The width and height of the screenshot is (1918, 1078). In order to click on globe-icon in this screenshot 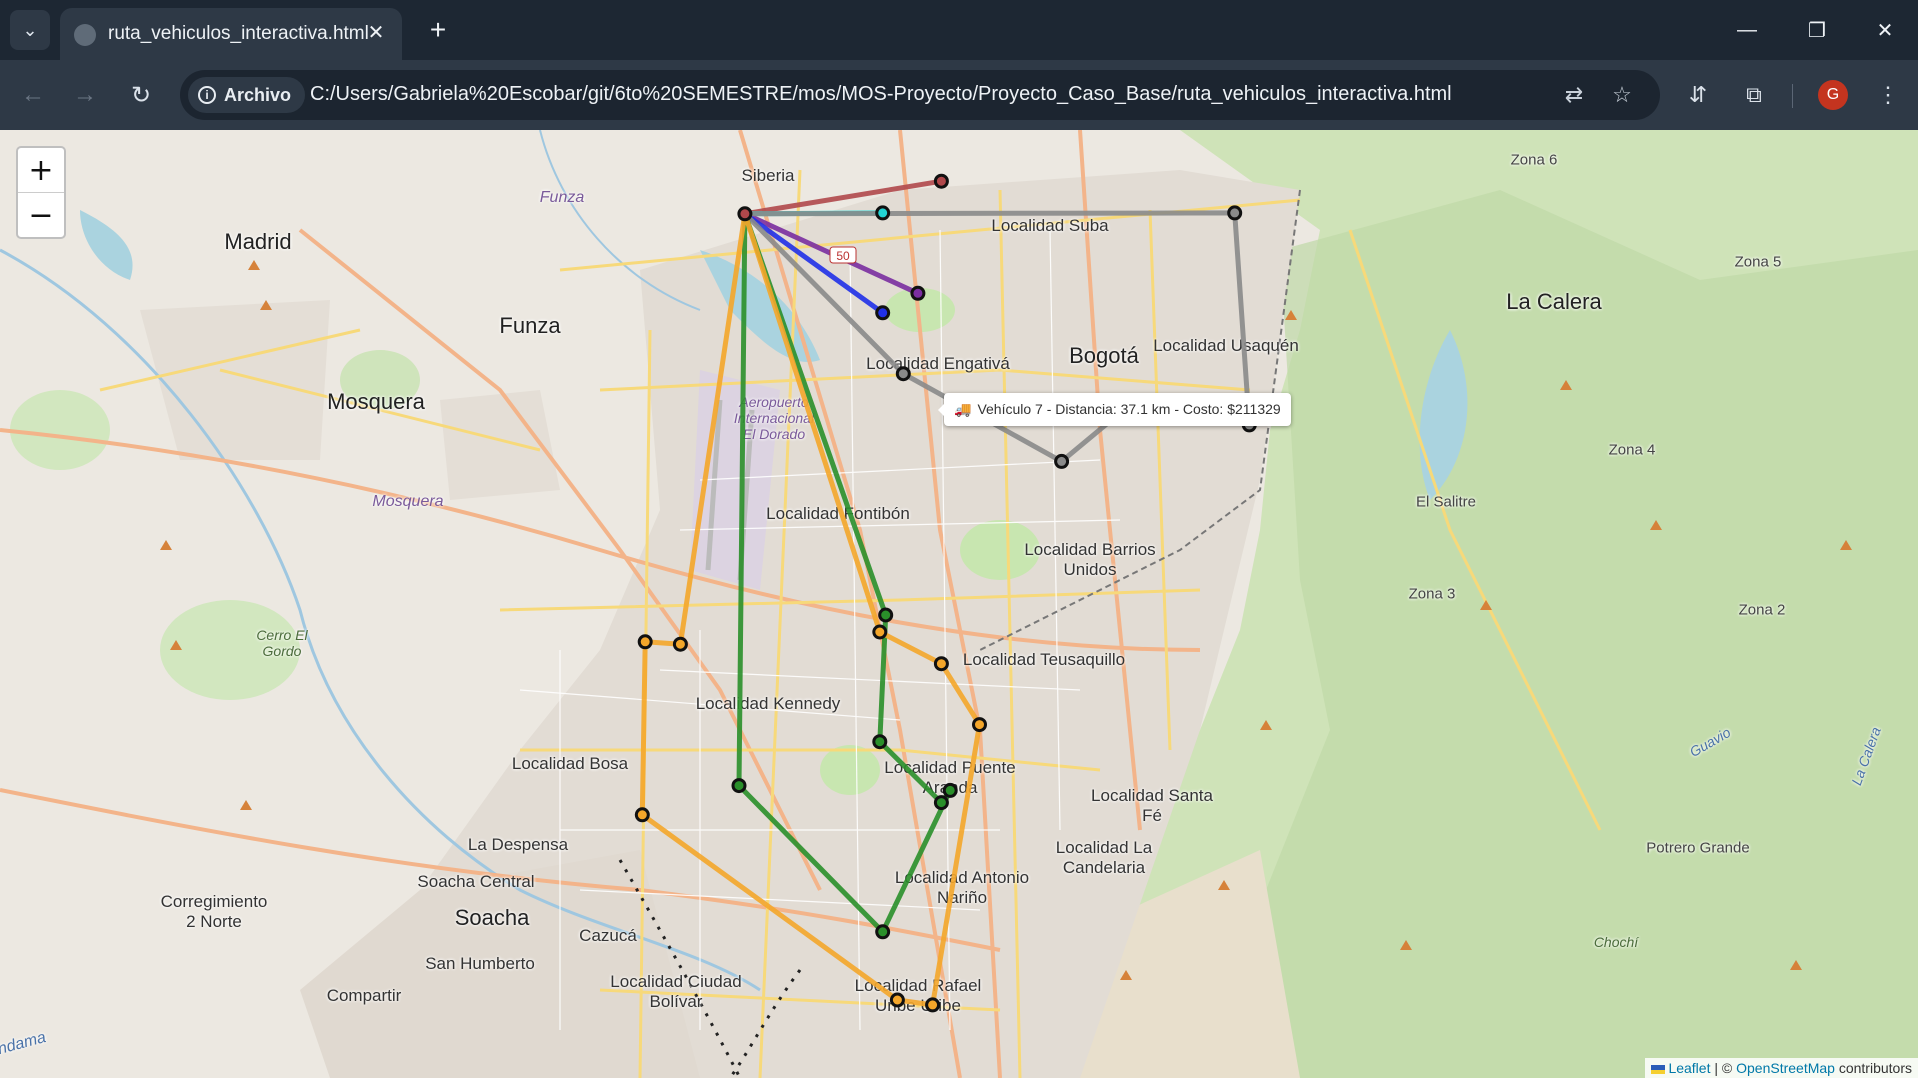, I will do `click(85, 35)`.